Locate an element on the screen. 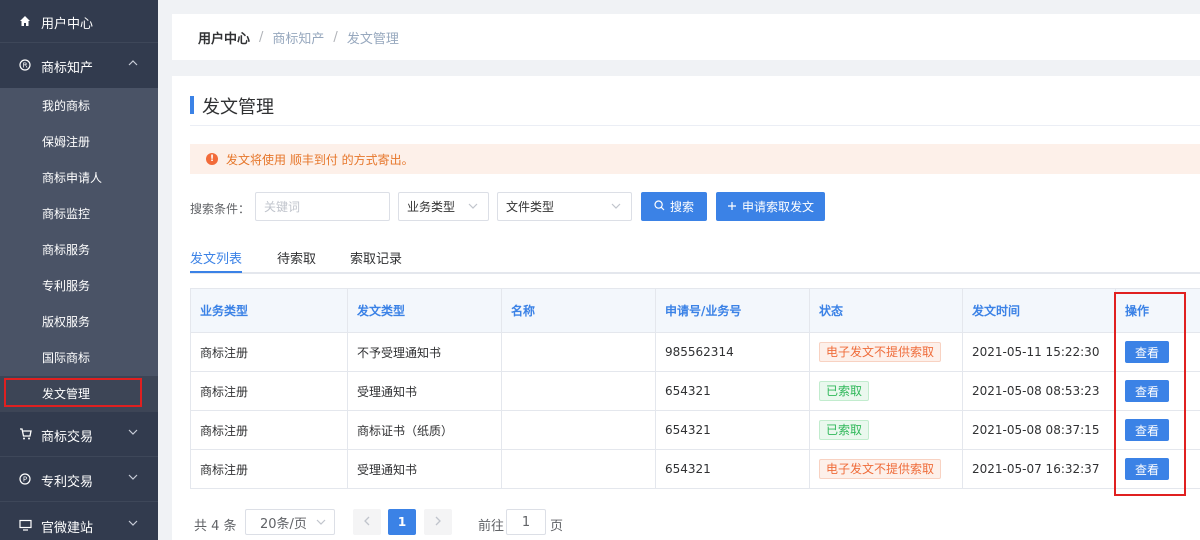 The image size is (1200, 540). sub-item-nanny-registration: 保姆注册 is located at coordinates (79, 142).